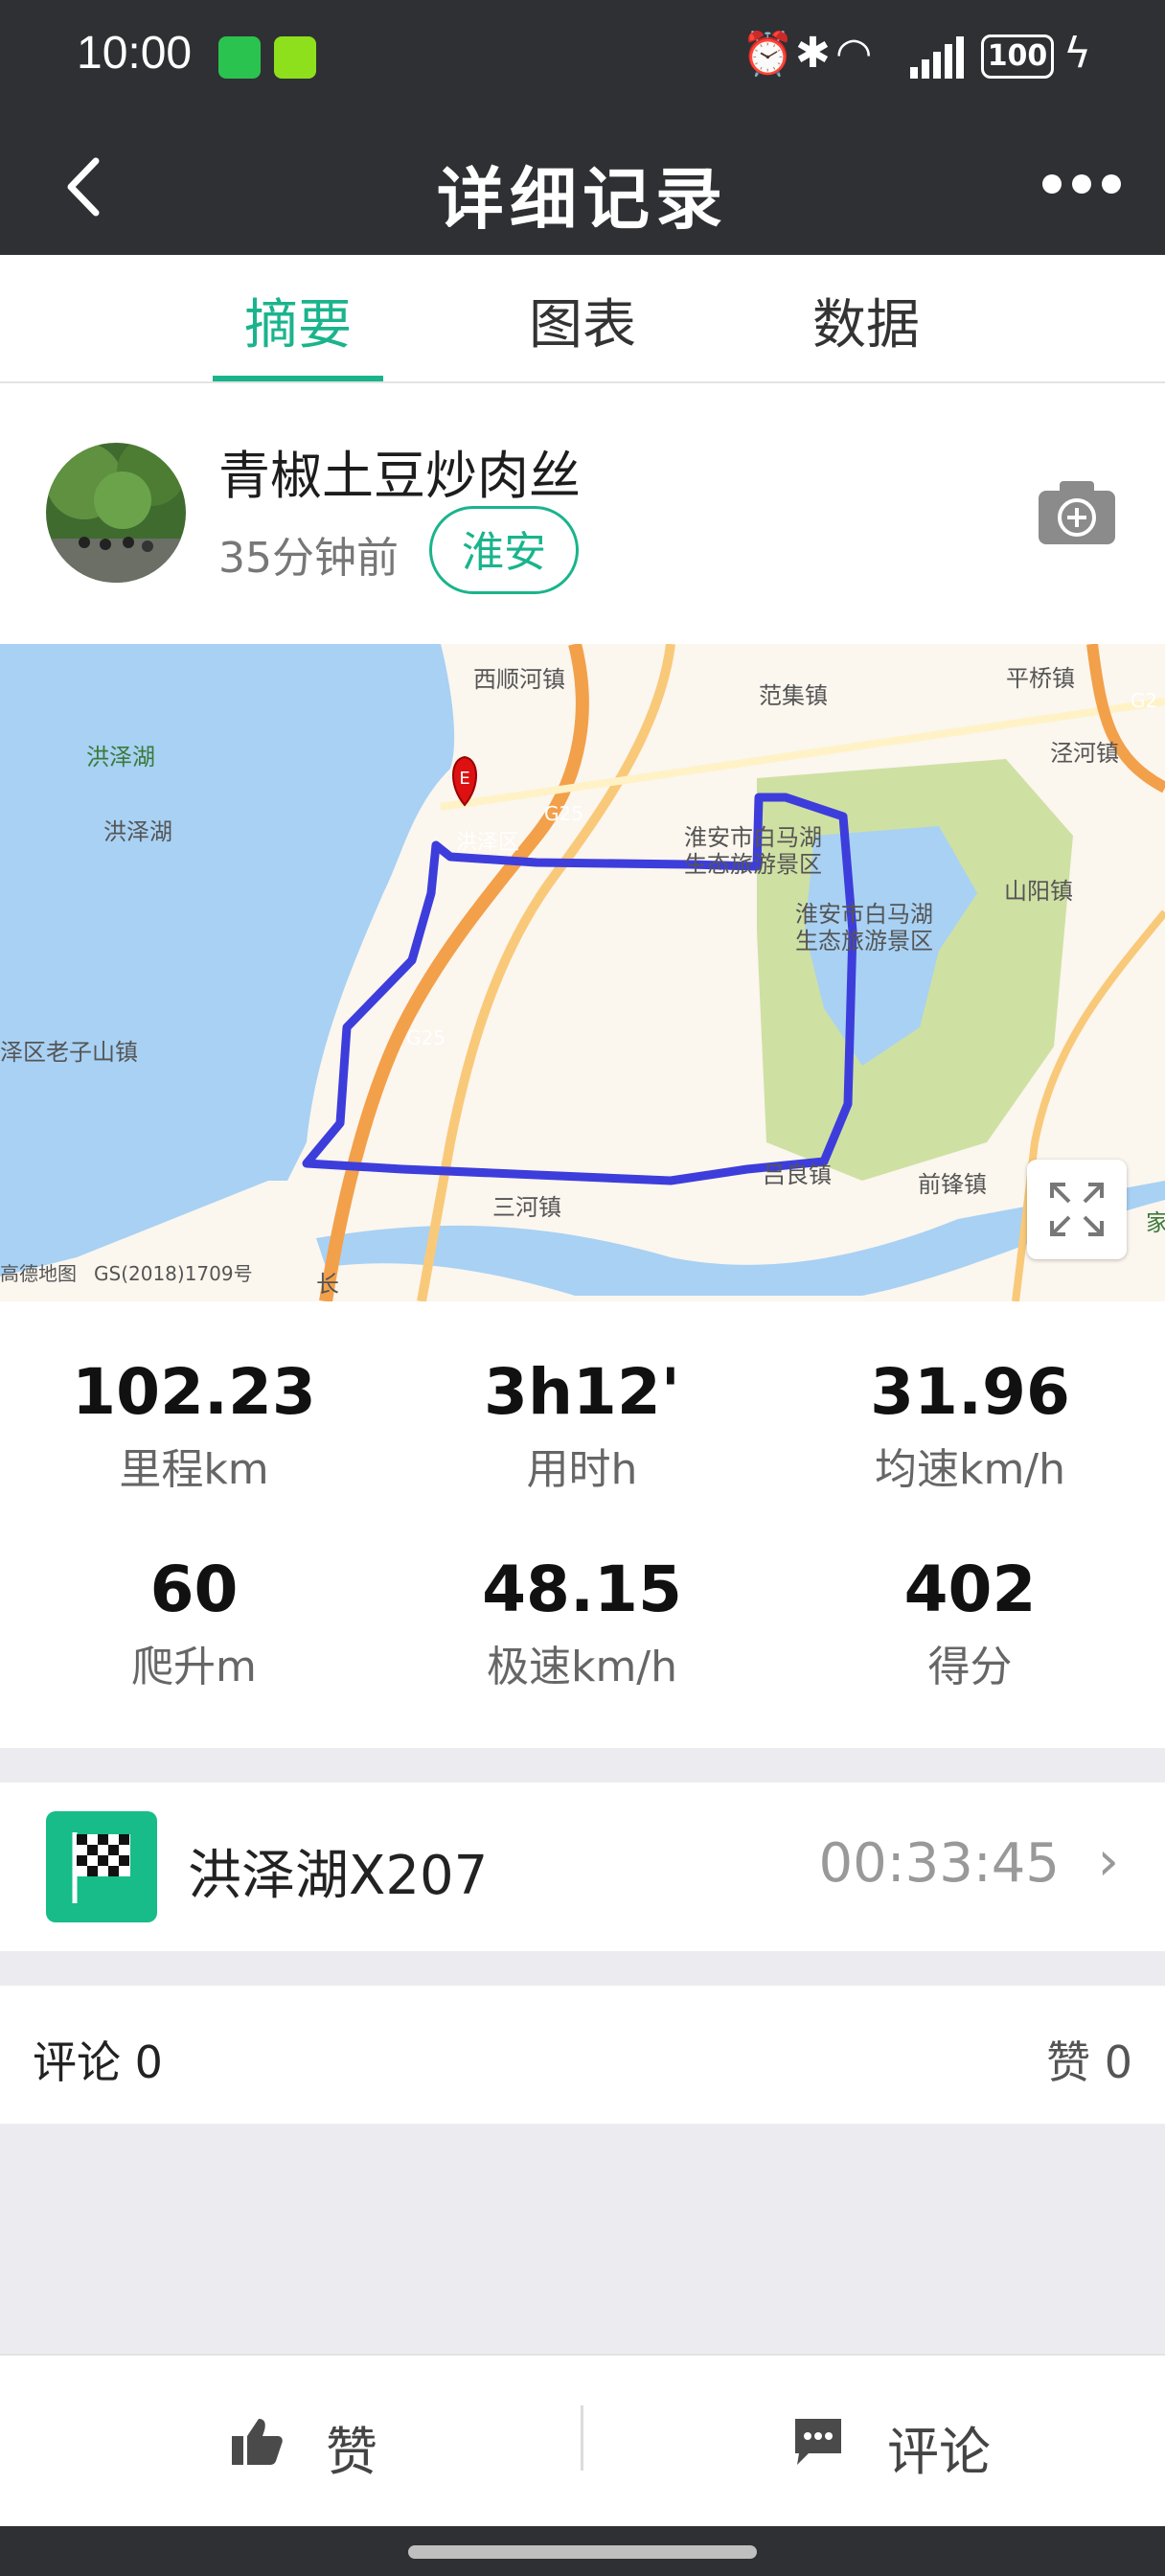  What do you see at coordinates (194, 1589) in the screenshot?
I see `stat-value: 60` at bounding box center [194, 1589].